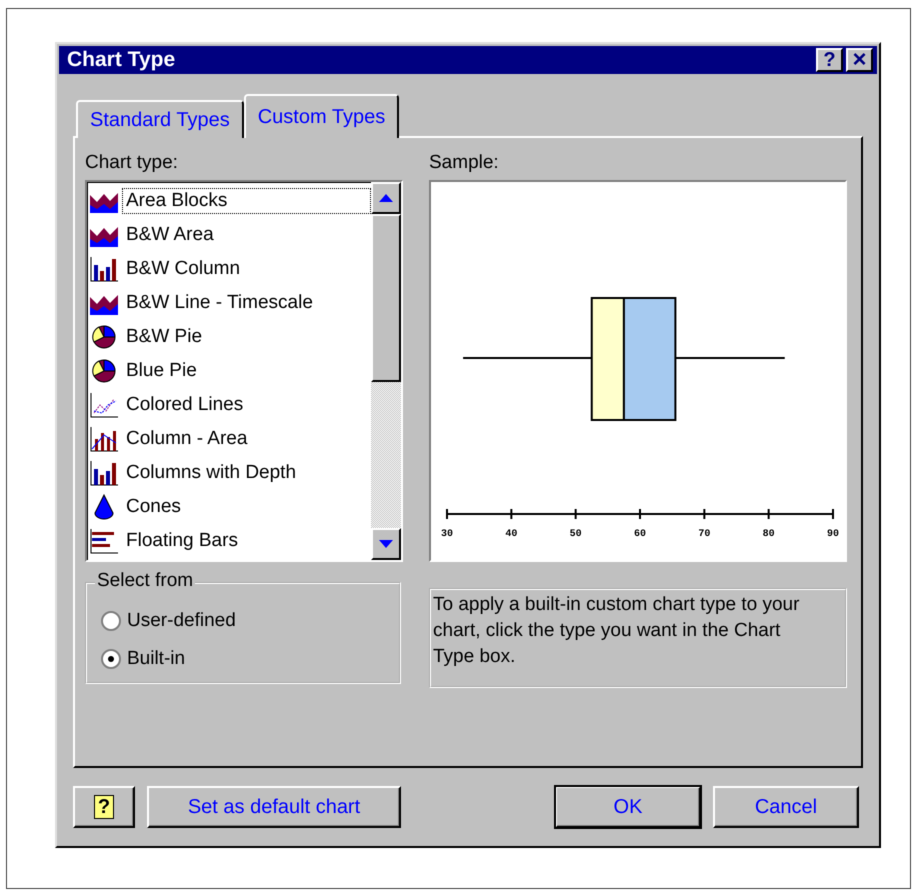 The height and width of the screenshot is (895, 919). I want to click on list-item: B&W Area, so click(170, 235).